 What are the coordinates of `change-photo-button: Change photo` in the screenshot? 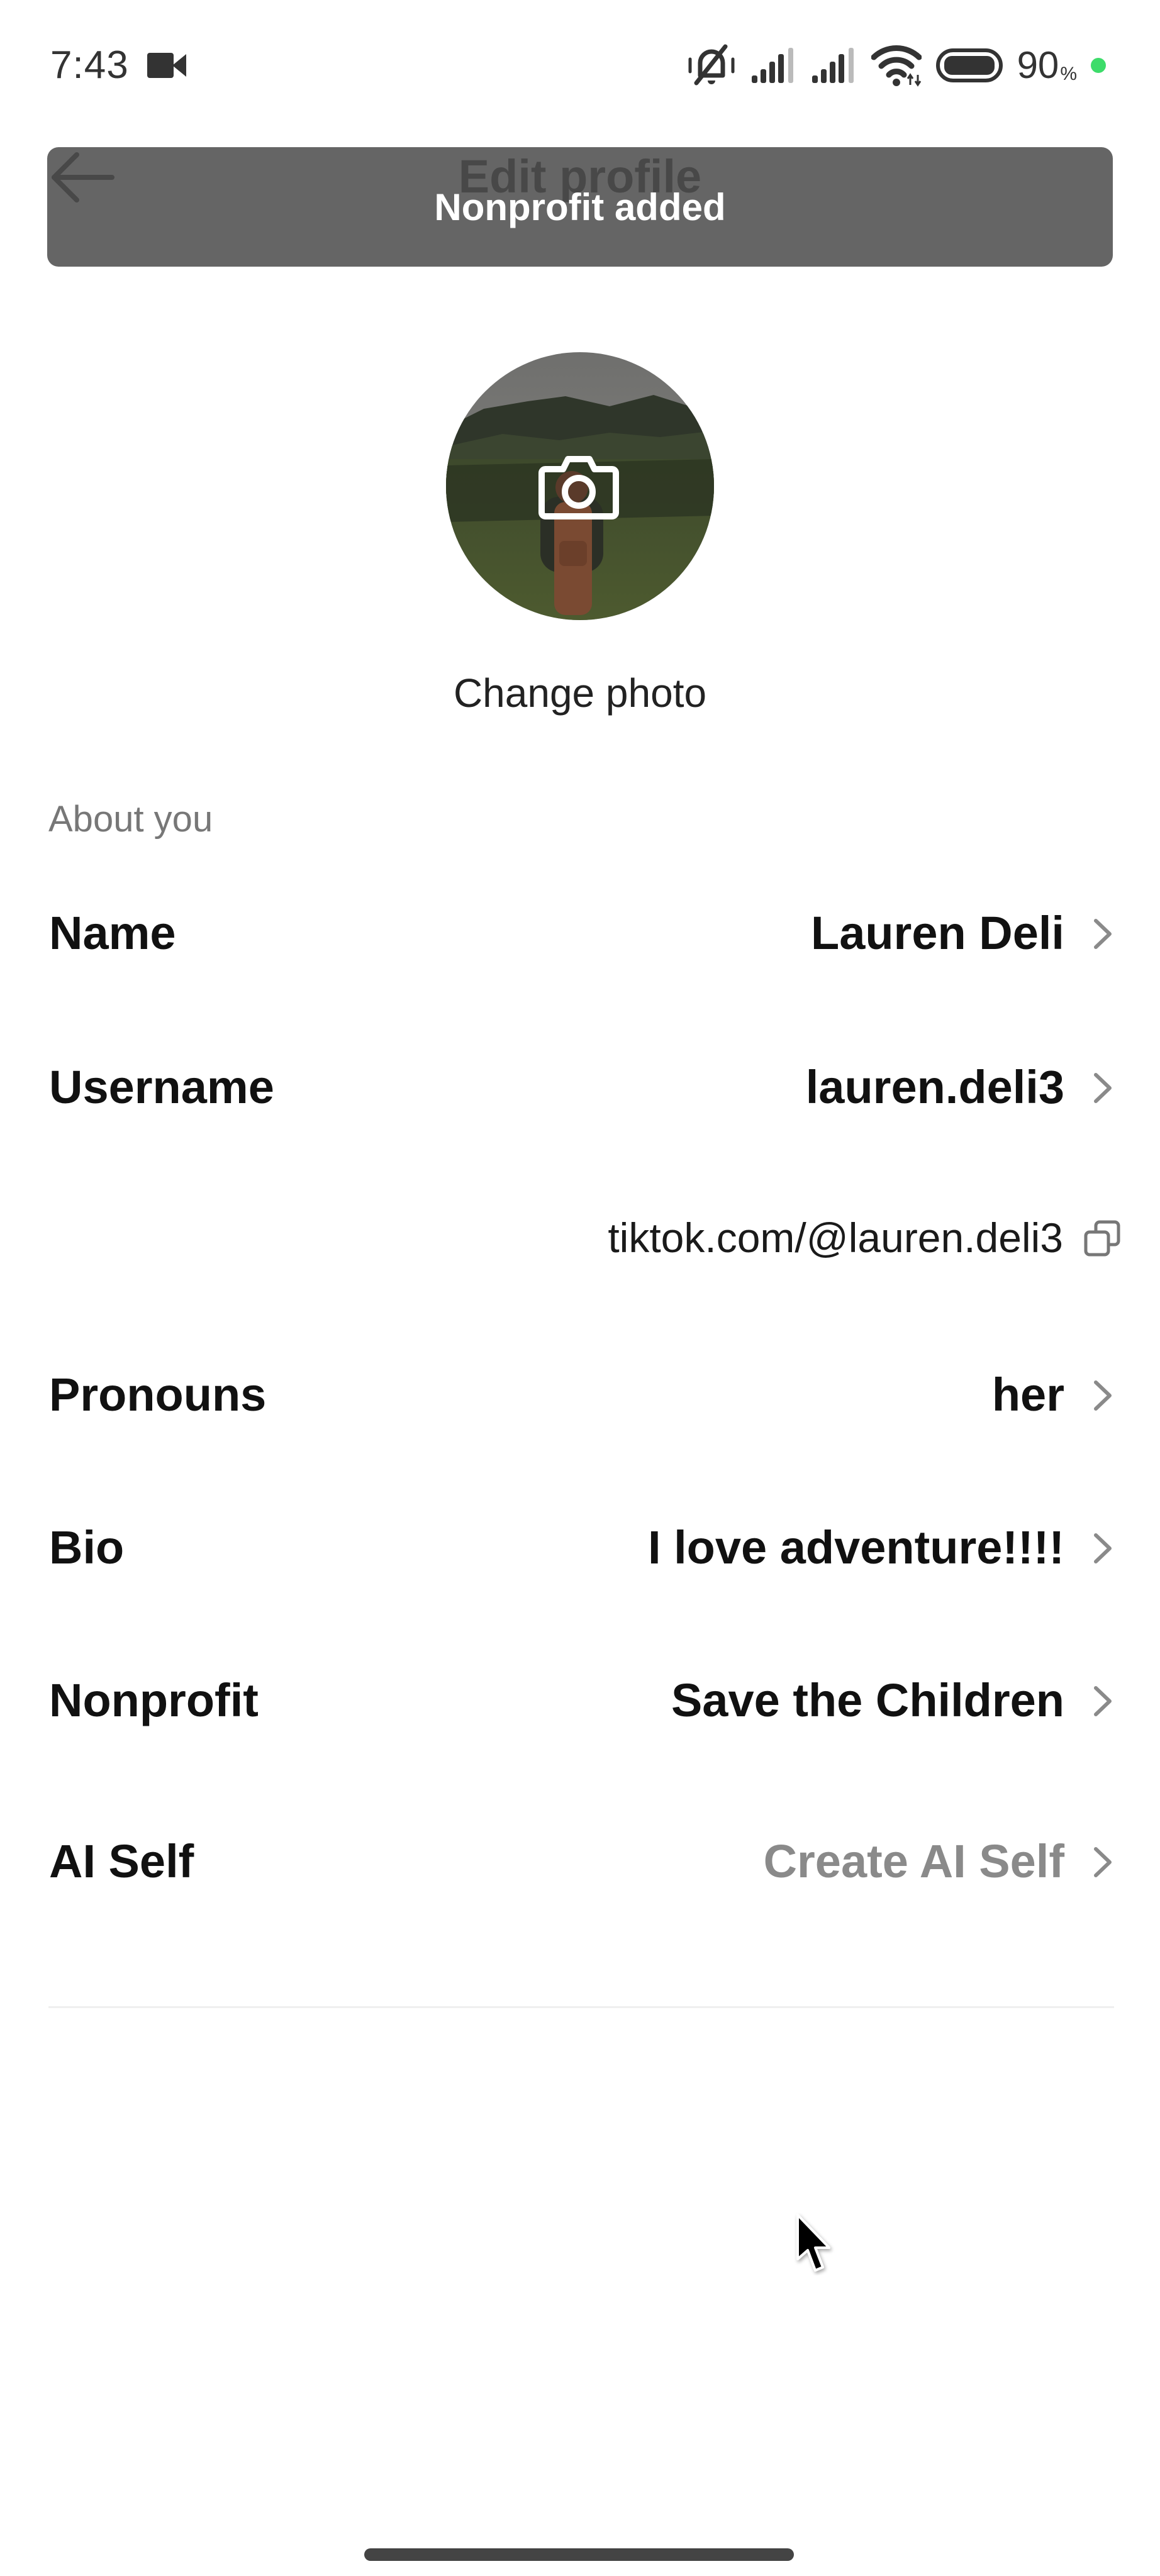 It's located at (580, 693).